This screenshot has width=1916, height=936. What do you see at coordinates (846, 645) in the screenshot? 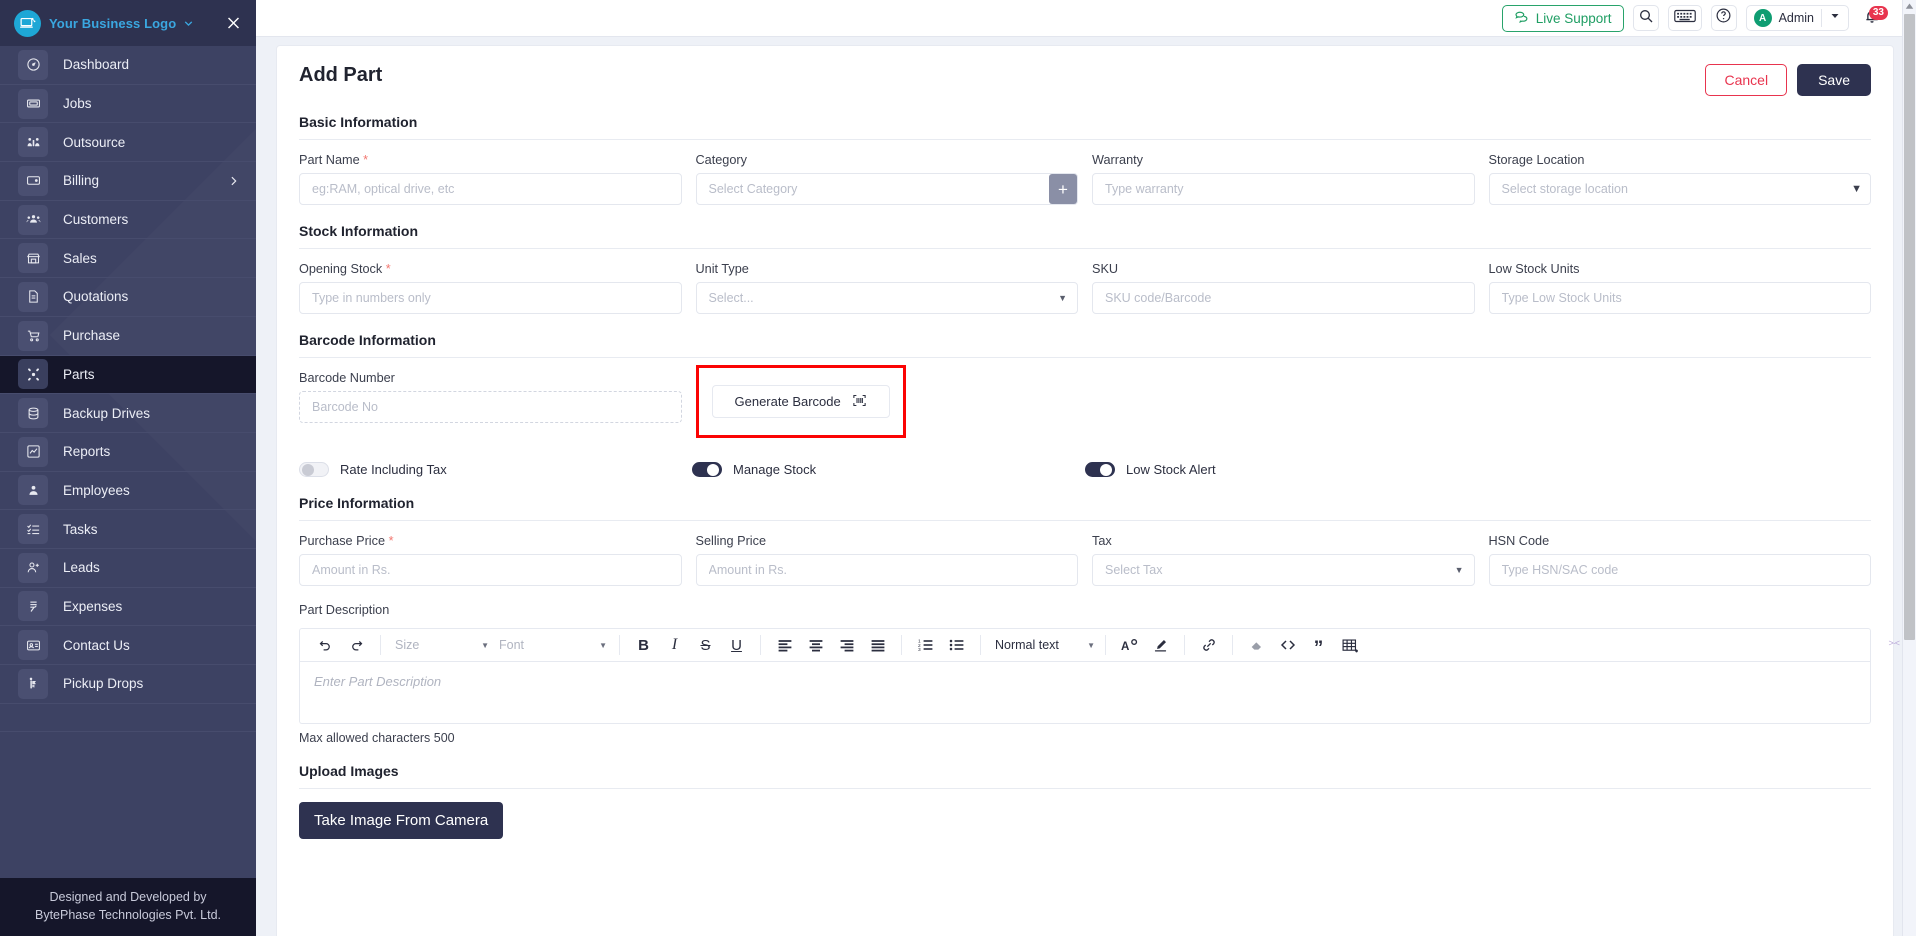
I see `align-right-icon` at bounding box center [846, 645].